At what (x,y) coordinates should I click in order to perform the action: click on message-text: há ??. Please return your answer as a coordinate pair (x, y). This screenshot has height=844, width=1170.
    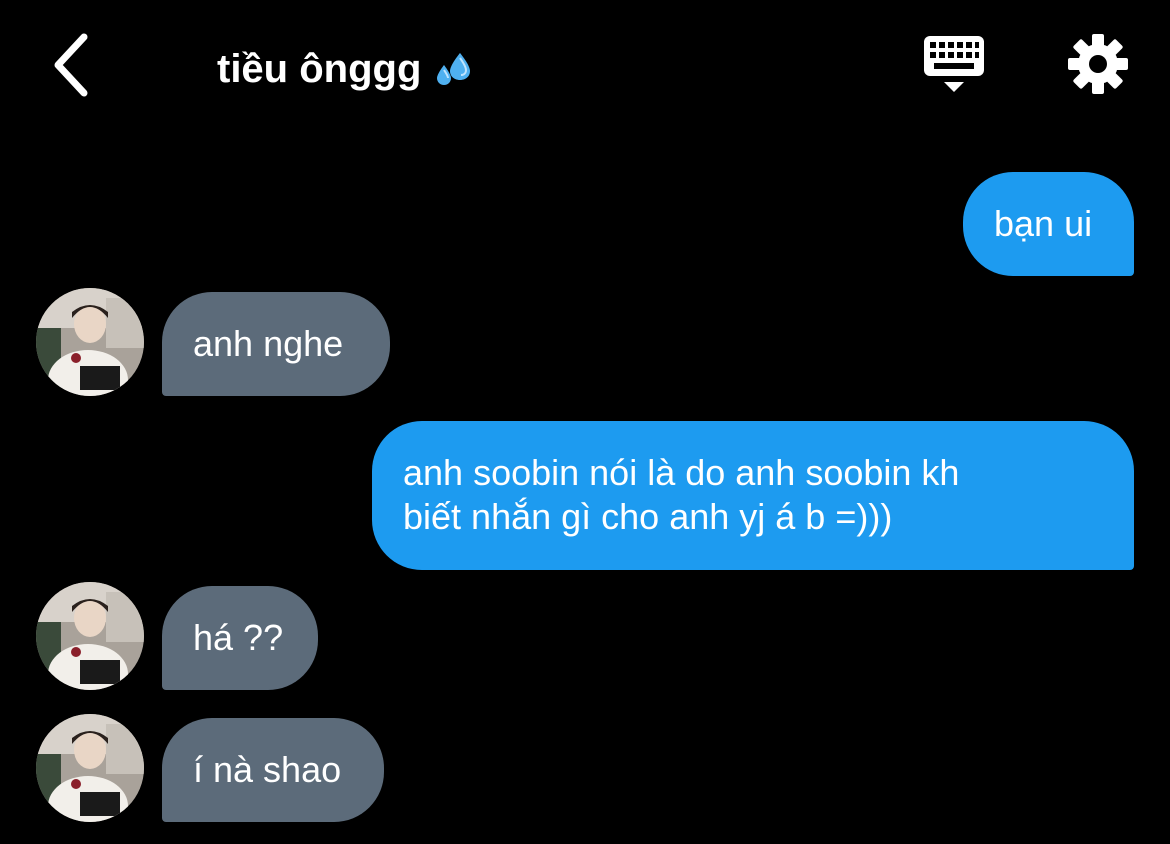
    Looking at the image, I should click on (238, 637).